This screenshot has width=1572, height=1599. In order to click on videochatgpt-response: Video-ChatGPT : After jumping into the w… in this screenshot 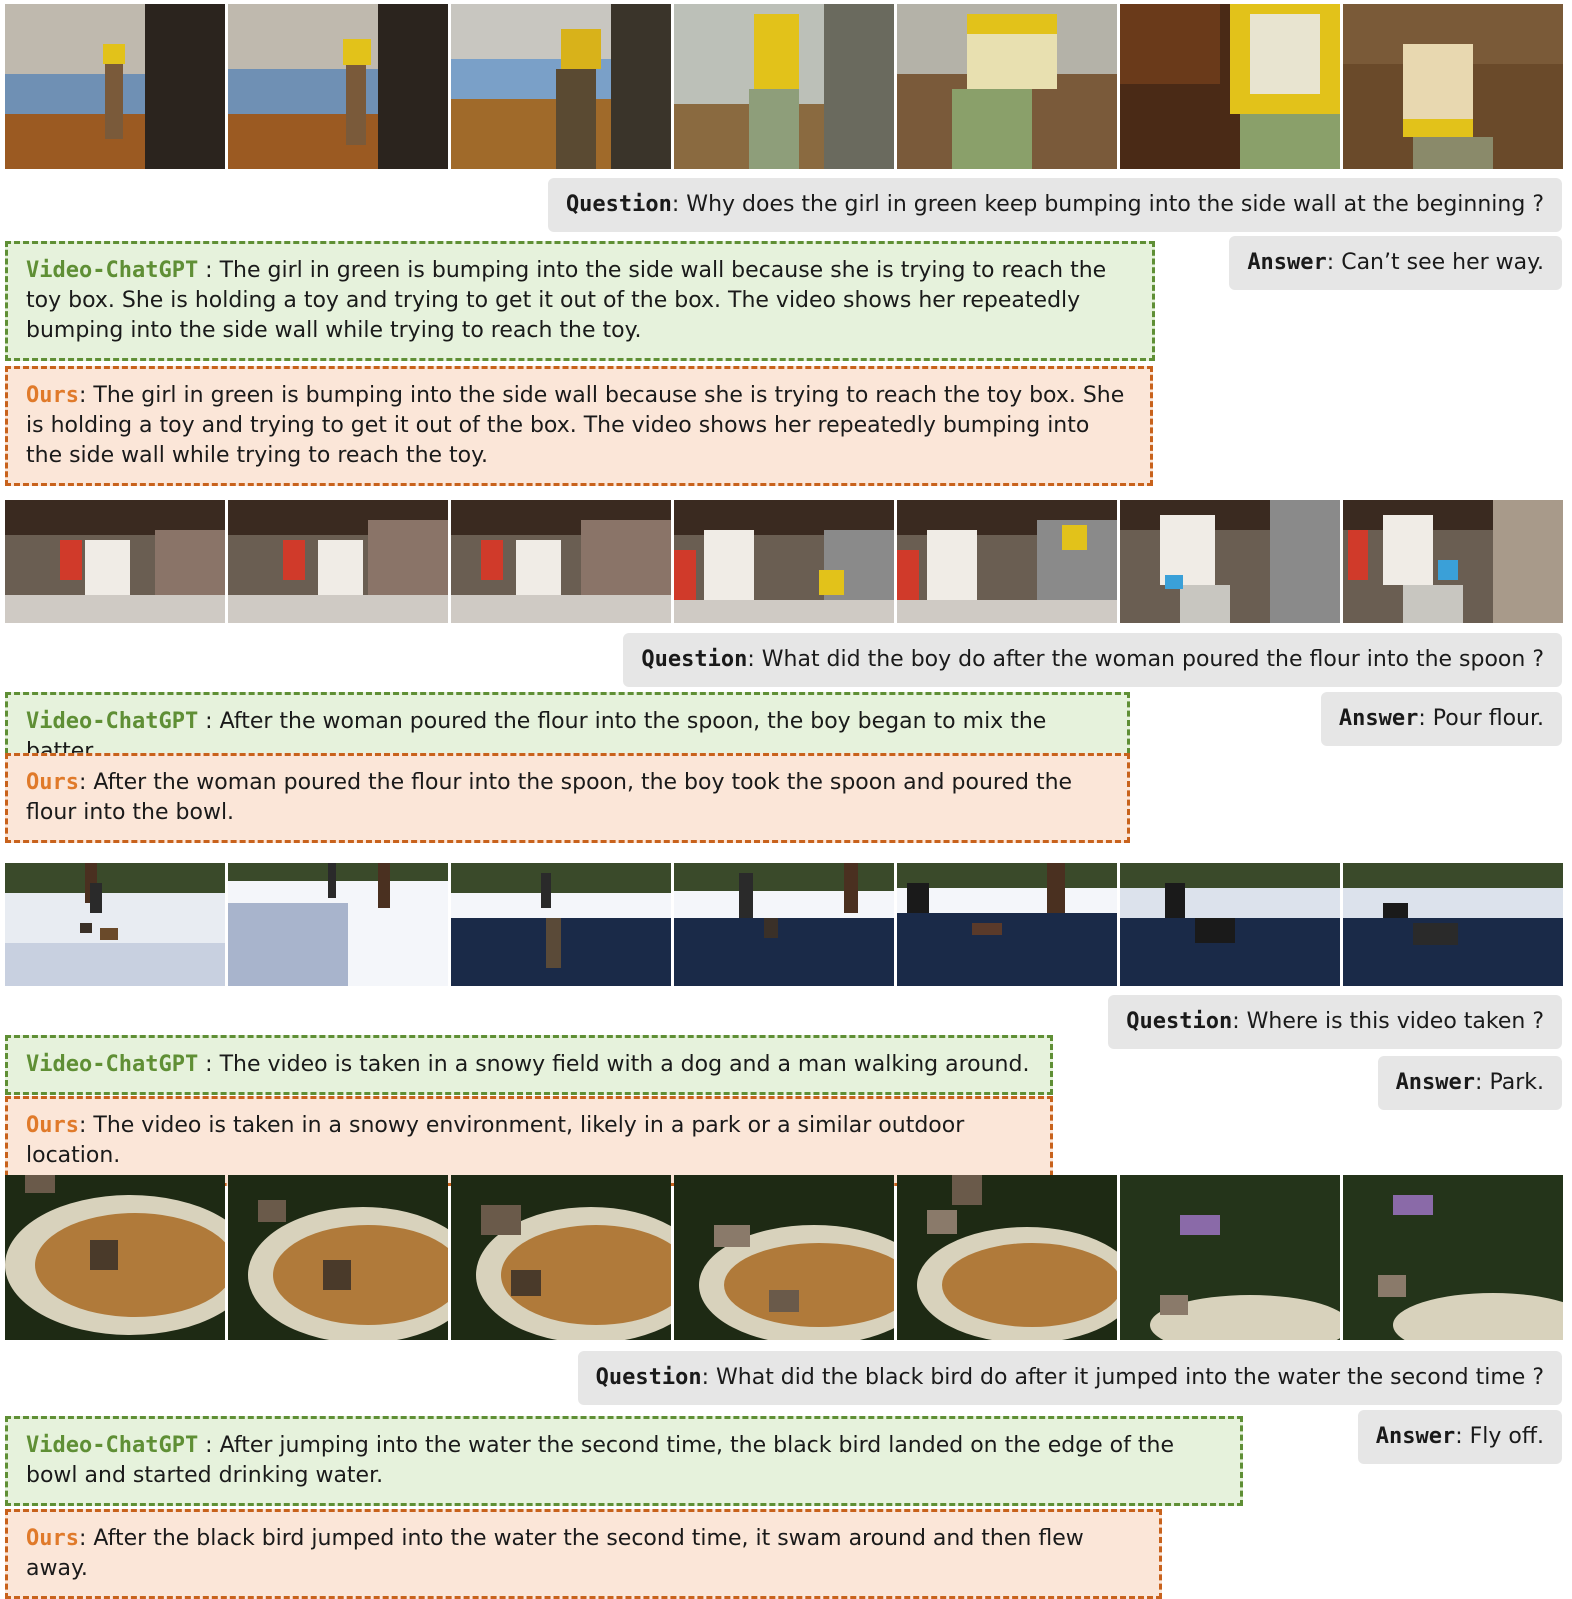, I will do `click(624, 1461)`.